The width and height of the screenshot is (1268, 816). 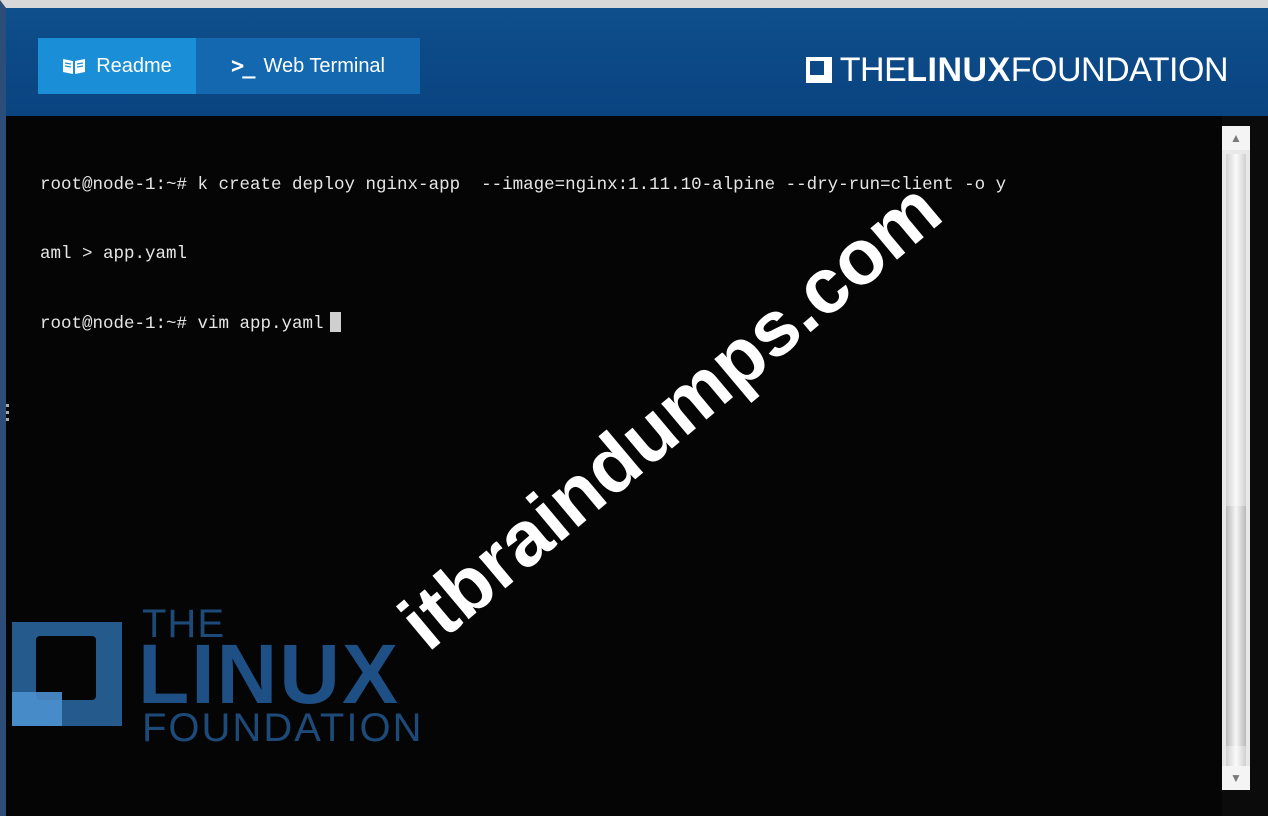 What do you see at coordinates (1119, 69) in the screenshot?
I see `brand-foundation: FOUNDATION` at bounding box center [1119, 69].